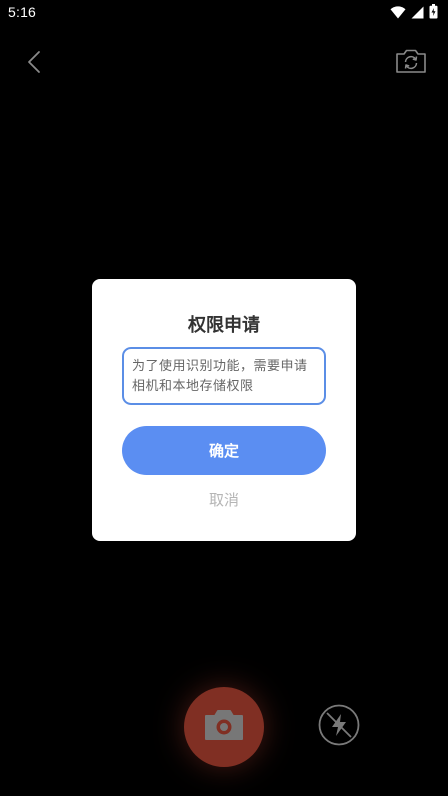 This screenshot has width=448, height=796. I want to click on flip-camera-button, so click(411, 63).